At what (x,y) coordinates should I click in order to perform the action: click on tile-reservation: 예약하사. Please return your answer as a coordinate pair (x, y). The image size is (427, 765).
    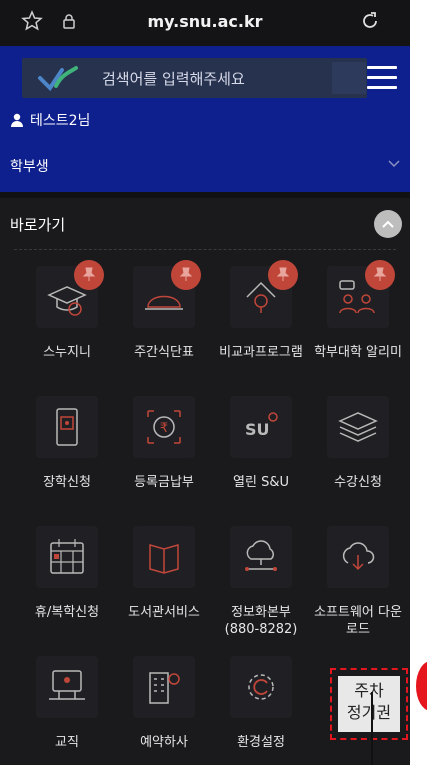
    Looking at the image, I should click on (164, 703).